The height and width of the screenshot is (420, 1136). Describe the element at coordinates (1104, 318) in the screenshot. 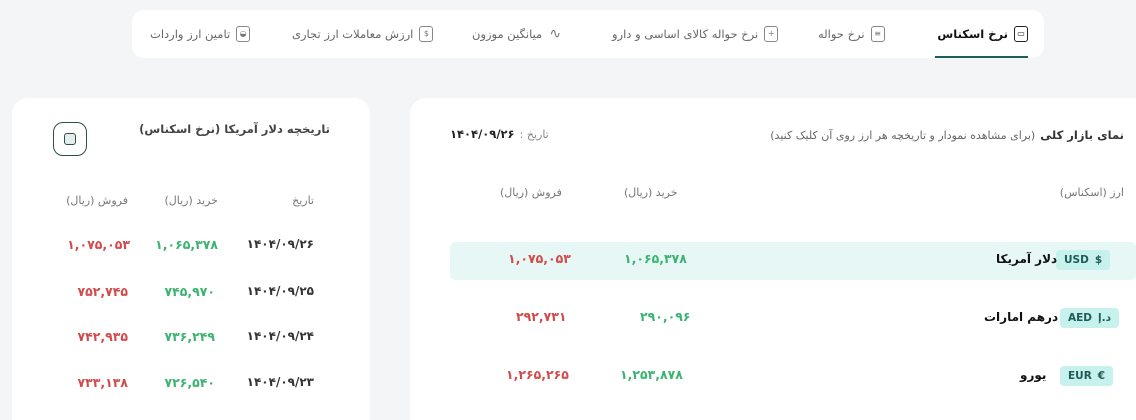

I see `currency-symbol: د.إ` at that location.